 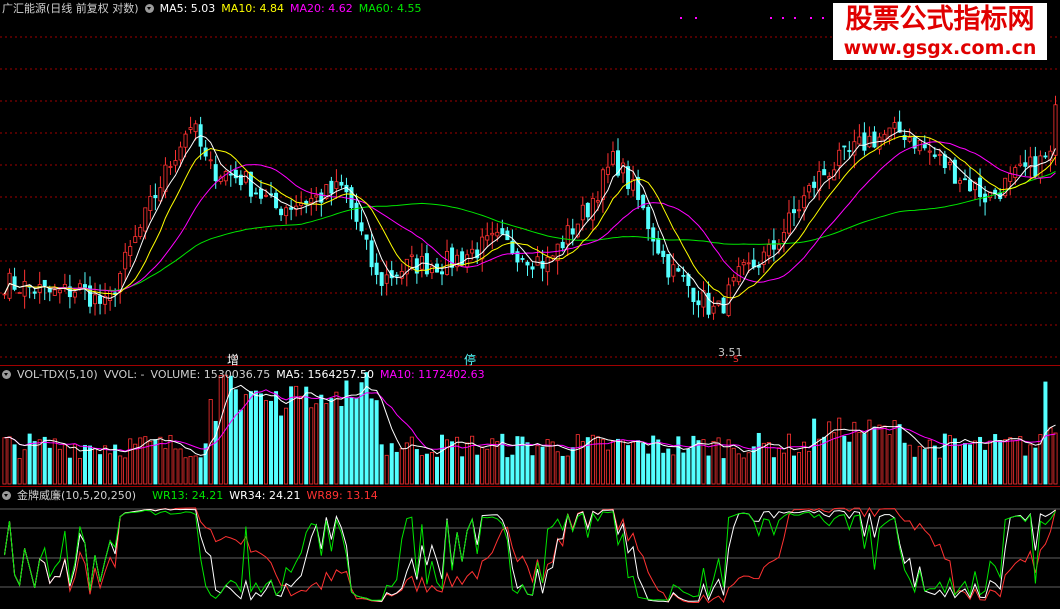 I want to click on wr13-readout: WR13: 24.21, so click(x=188, y=495).